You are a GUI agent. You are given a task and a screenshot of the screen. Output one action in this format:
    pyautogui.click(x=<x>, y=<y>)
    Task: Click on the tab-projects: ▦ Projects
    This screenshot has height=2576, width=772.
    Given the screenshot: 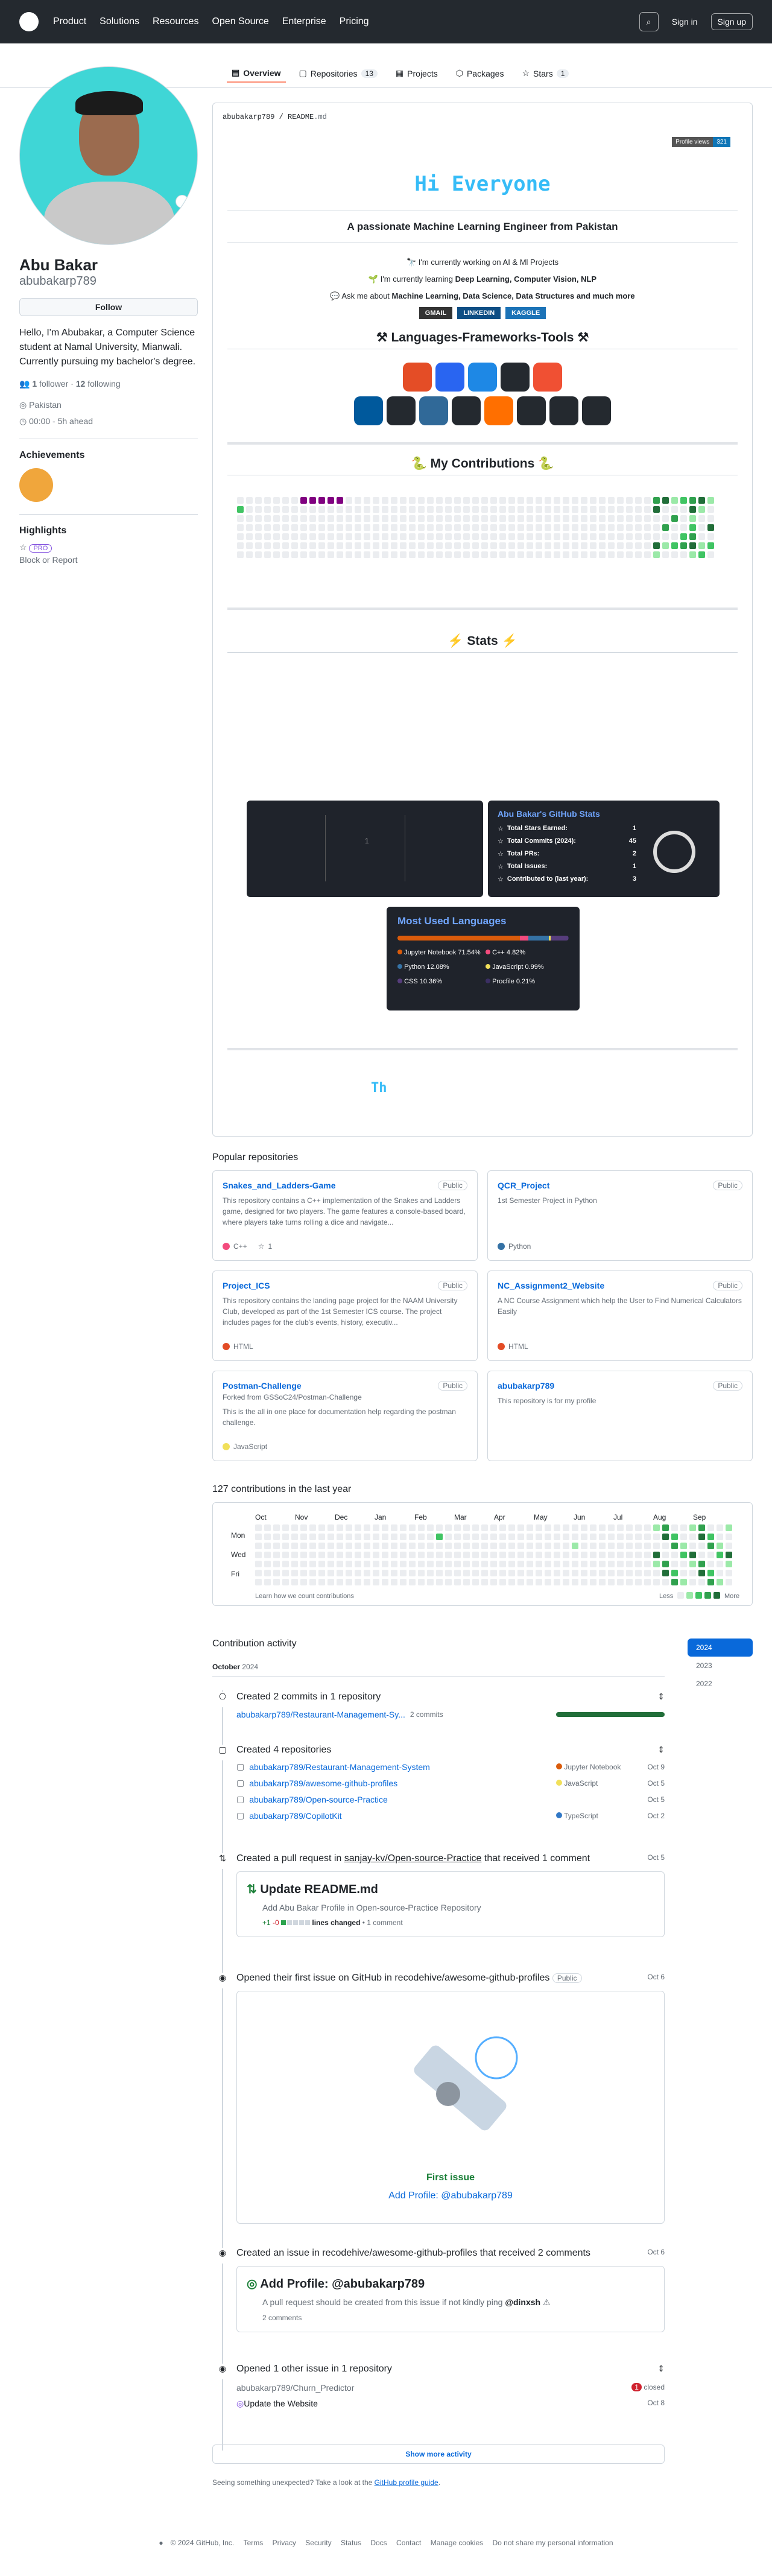 What is the action you would take?
    pyautogui.click(x=417, y=73)
    